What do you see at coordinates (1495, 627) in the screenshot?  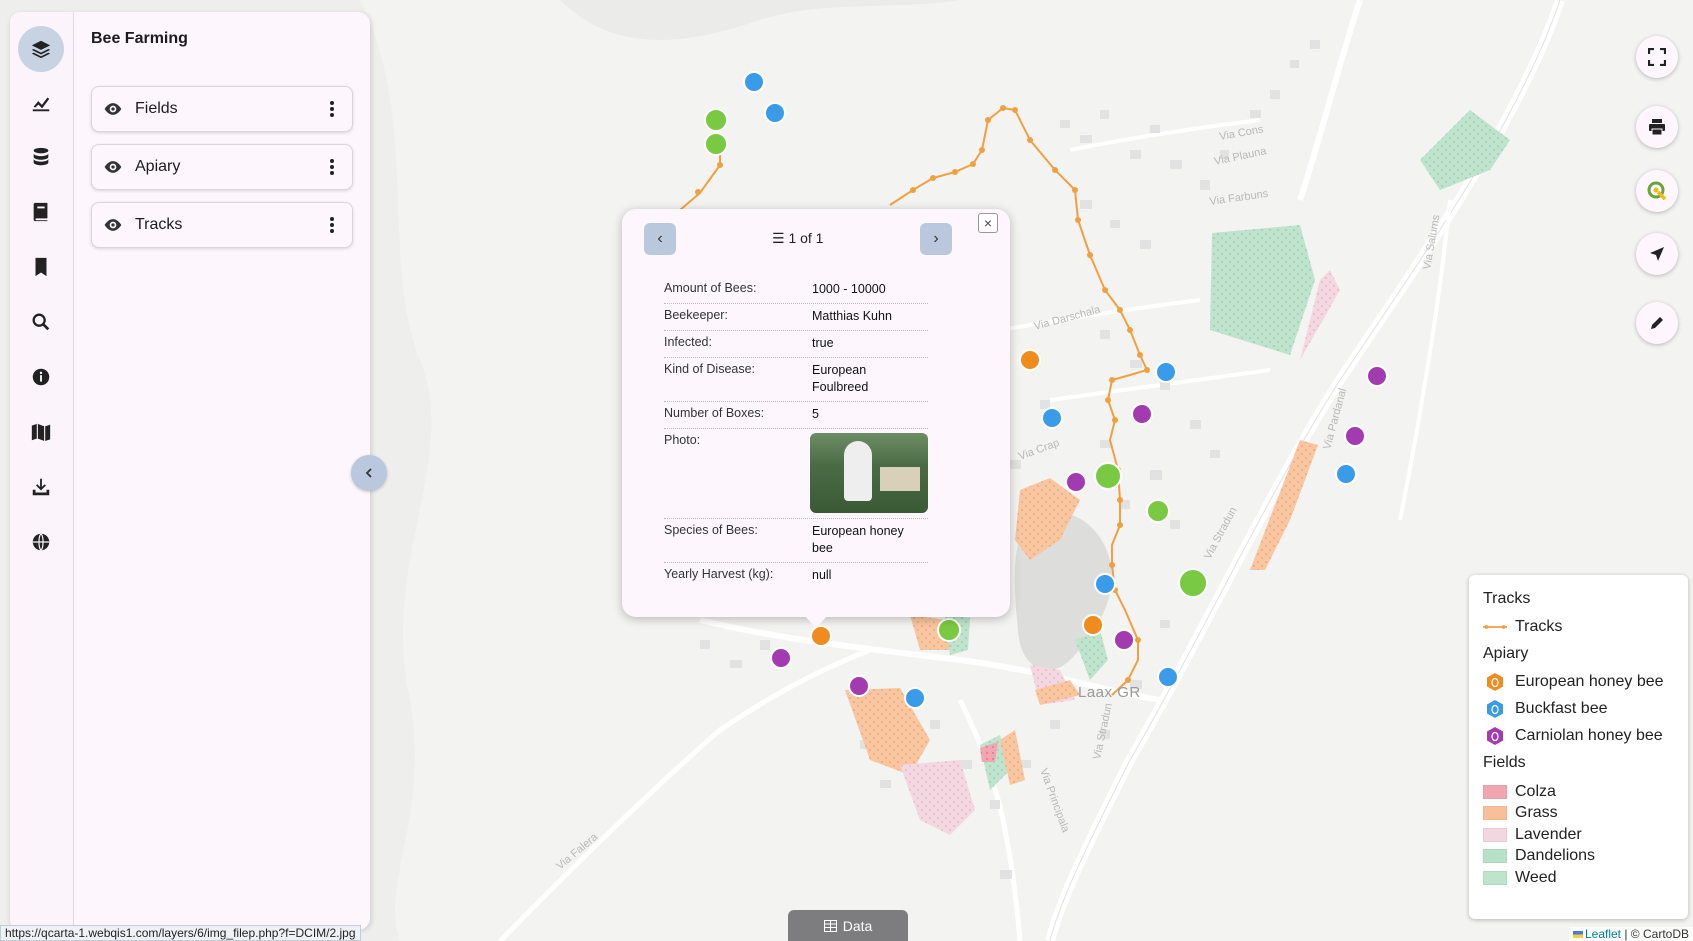 I see `track-line-icon` at bounding box center [1495, 627].